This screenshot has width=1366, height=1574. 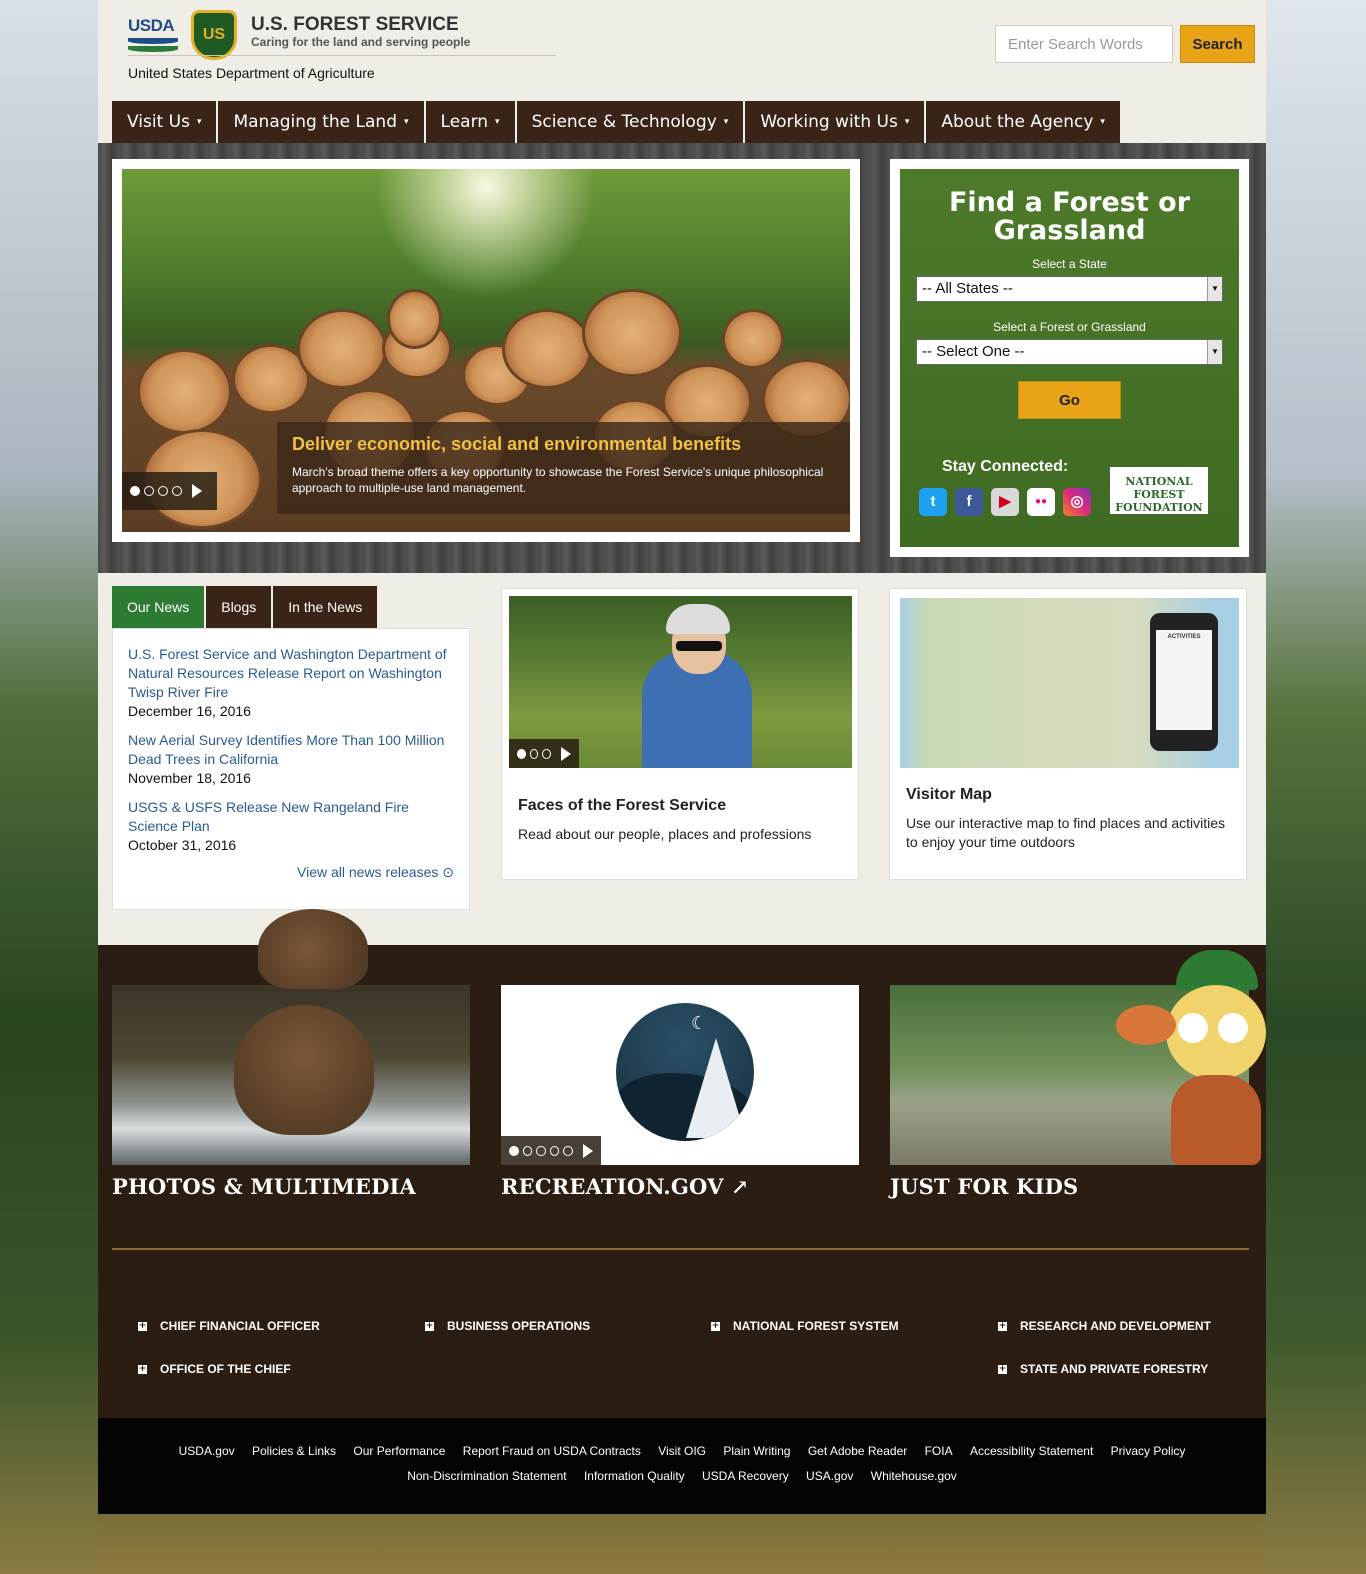 What do you see at coordinates (291, 1075) in the screenshot?
I see `photos-multimedia-image-bear` at bounding box center [291, 1075].